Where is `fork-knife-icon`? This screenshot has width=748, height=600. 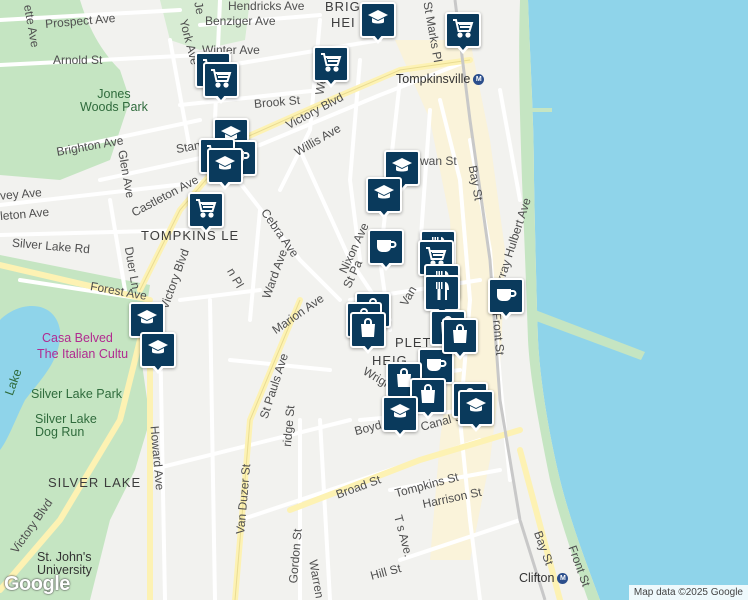 fork-knife-icon is located at coordinates (442, 293).